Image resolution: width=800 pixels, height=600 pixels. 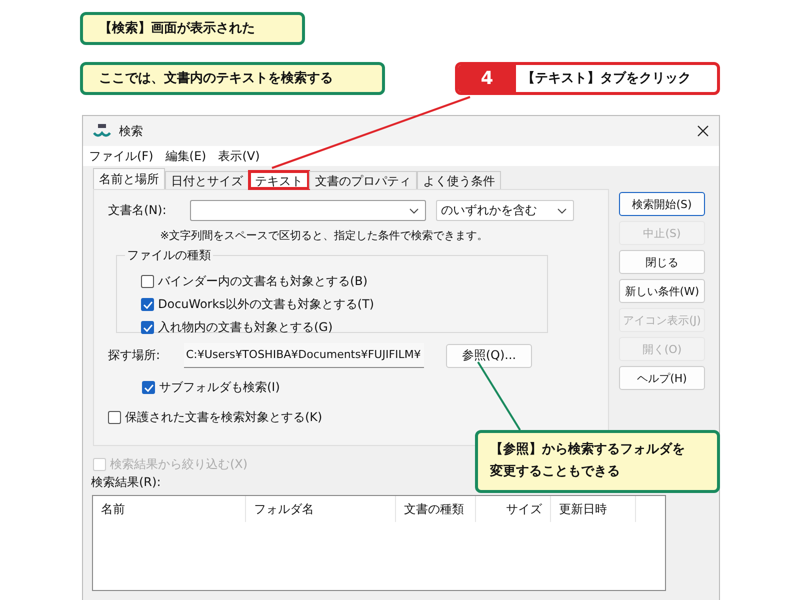 What do you see at coordinates (459, 180) in the screenshot?
I see `tab: よく使う条件` at bounding box center [459, 180].